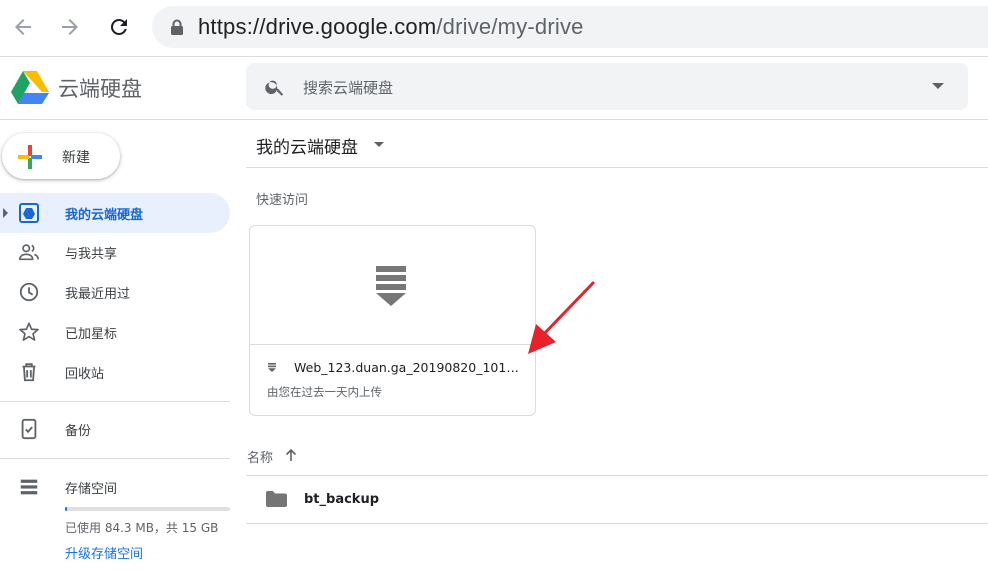  I want to click on storage-progress-bar, so click(147, 509).